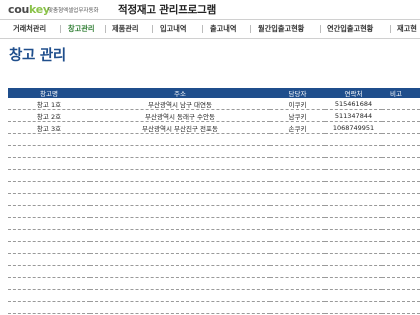  Describe the element at coordinates (29, 29) in the screenshot. I see `menu-item: 거래처관리` at that location.